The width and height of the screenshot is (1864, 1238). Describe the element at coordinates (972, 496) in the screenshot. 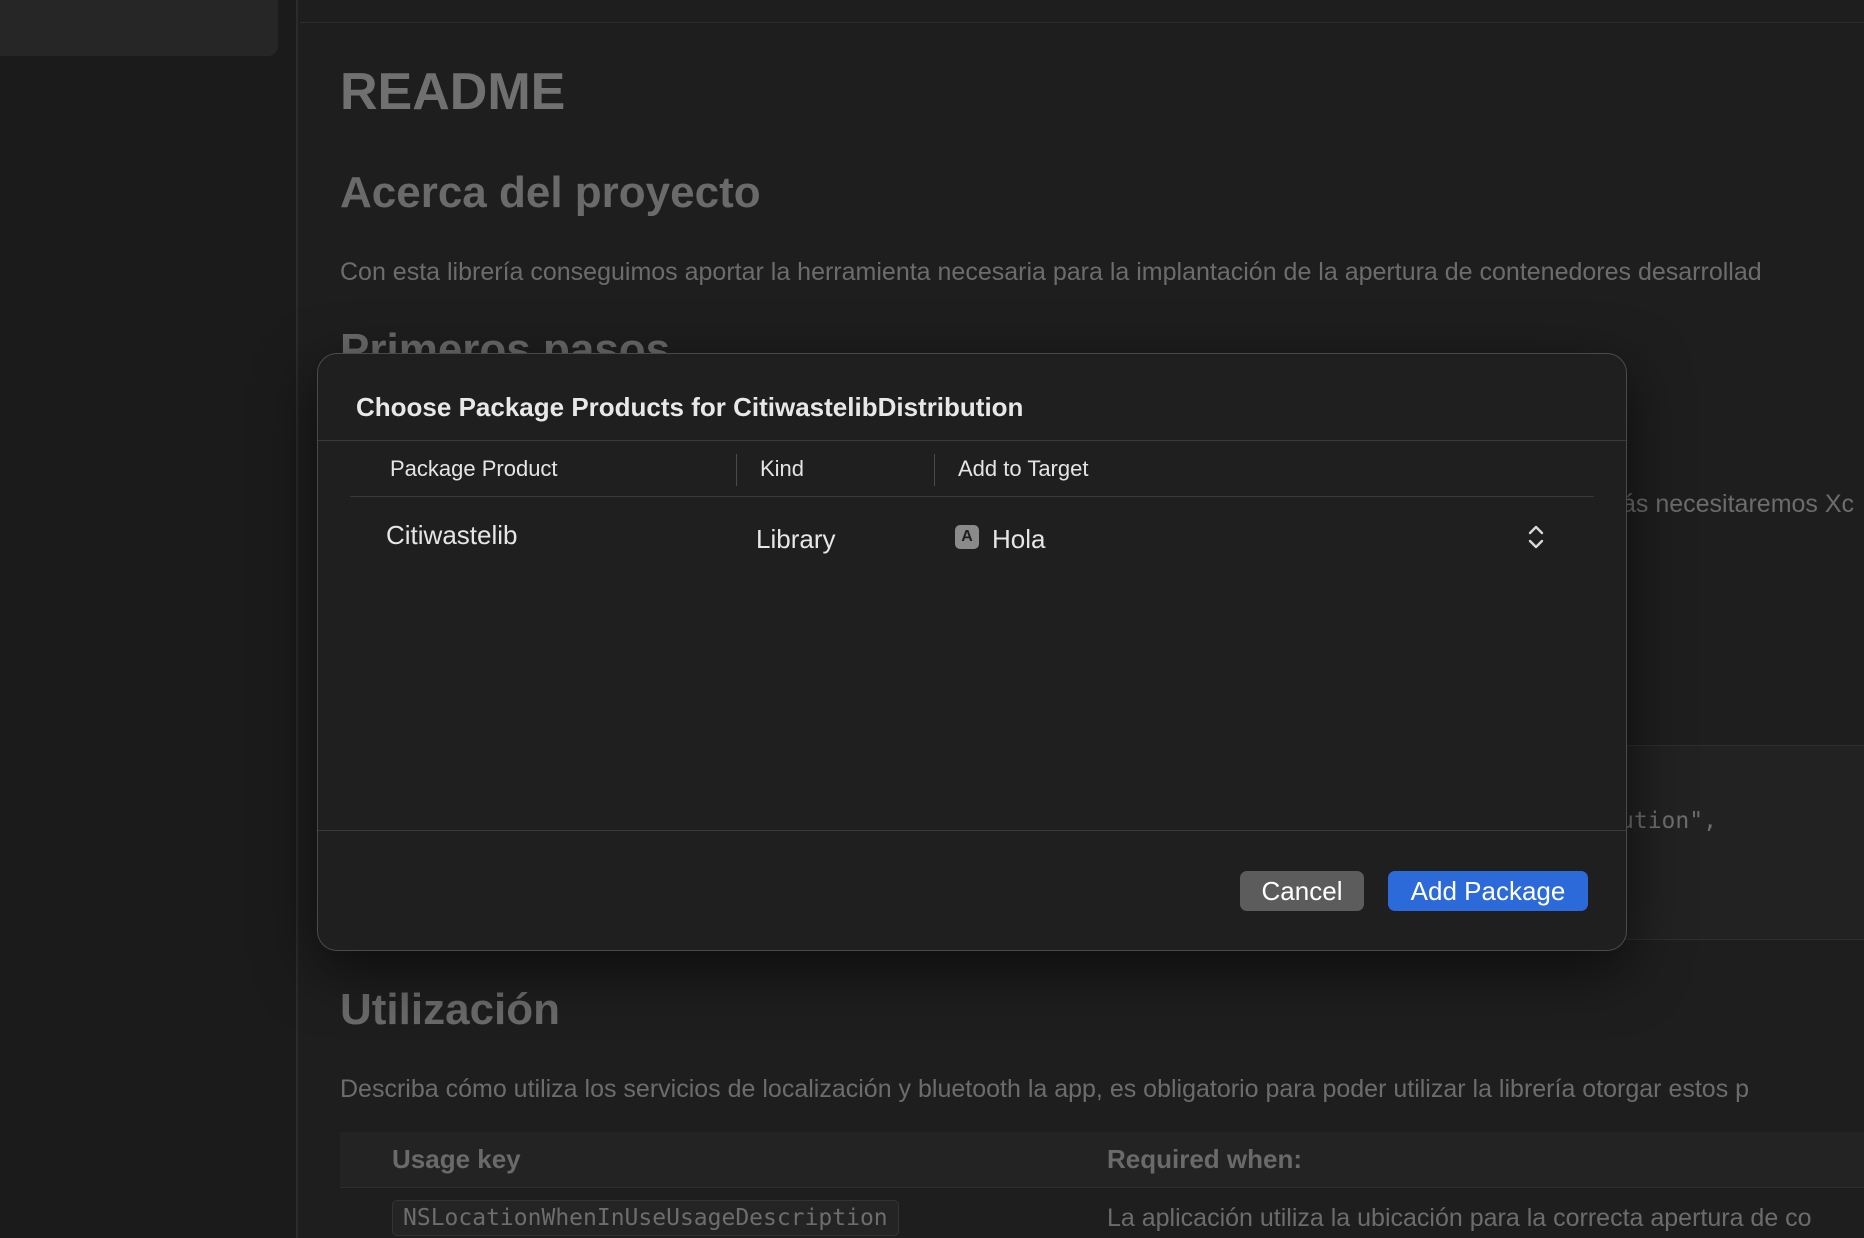

I see `header-divider` at that location.